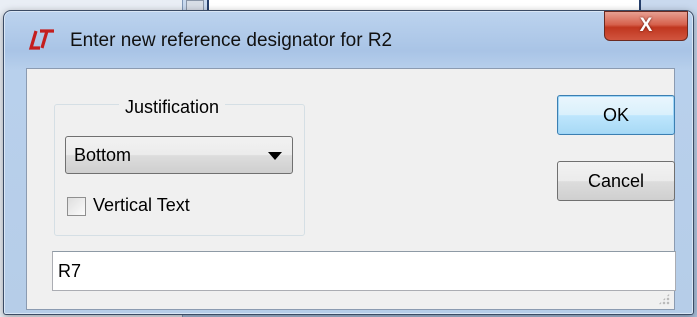 This screenshot has width=697, height=317. Describe the element at coordinates (664, 299) in the screenshot. I see `resize-grip-icon` at that location.